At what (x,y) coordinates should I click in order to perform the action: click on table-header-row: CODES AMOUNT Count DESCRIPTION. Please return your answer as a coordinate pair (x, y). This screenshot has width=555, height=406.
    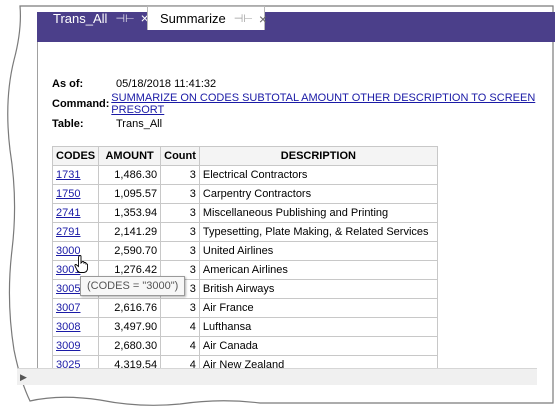
    Looking at the image, I should click on (244, 156).